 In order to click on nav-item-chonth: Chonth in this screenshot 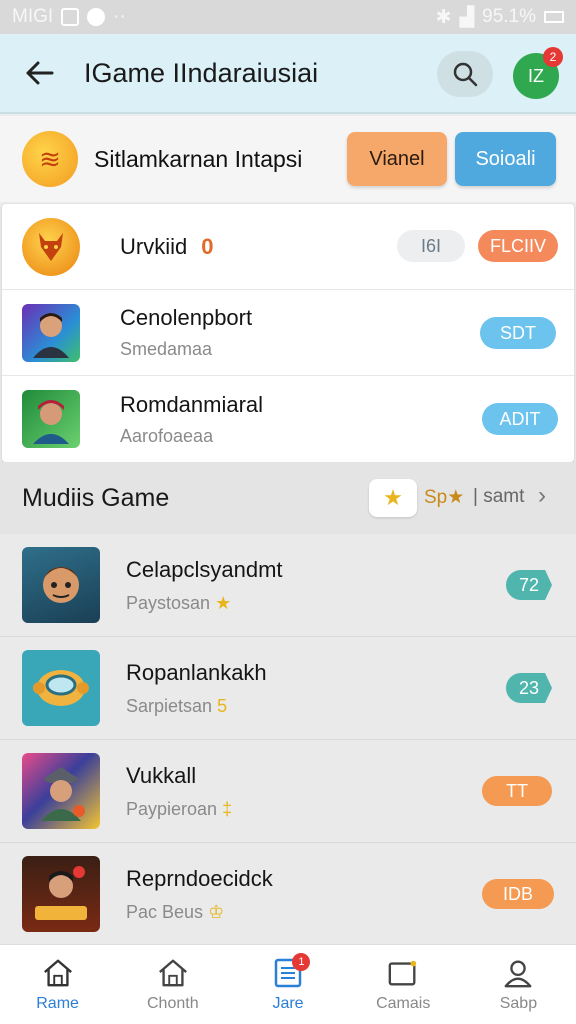, I will do `click(172, 984)`.